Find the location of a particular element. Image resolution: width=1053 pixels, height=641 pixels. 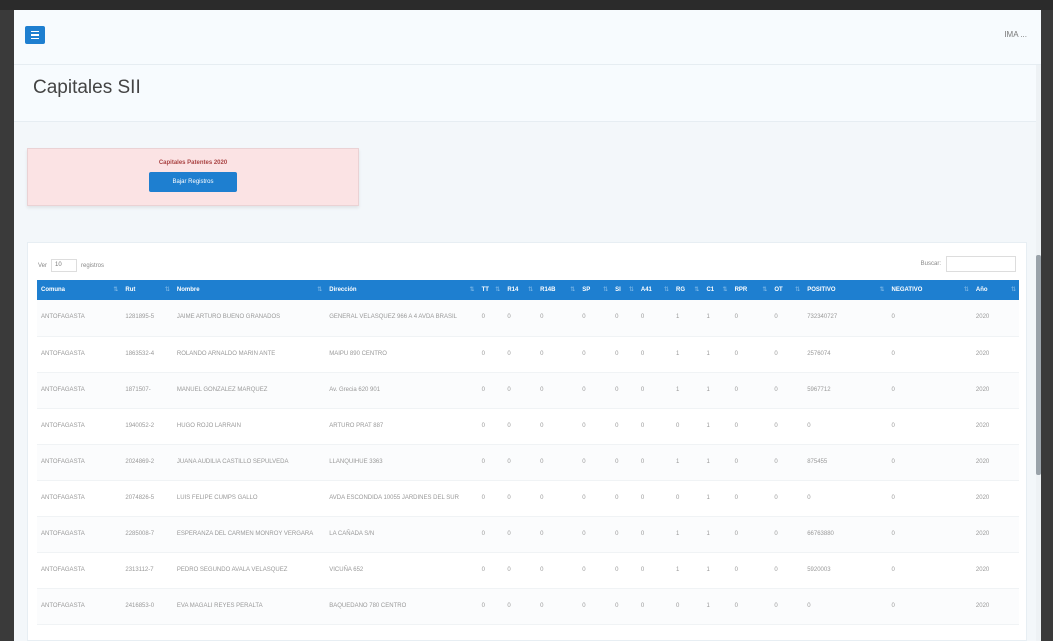

column-header: SI ⇅ is located at coordinates (624, 290).